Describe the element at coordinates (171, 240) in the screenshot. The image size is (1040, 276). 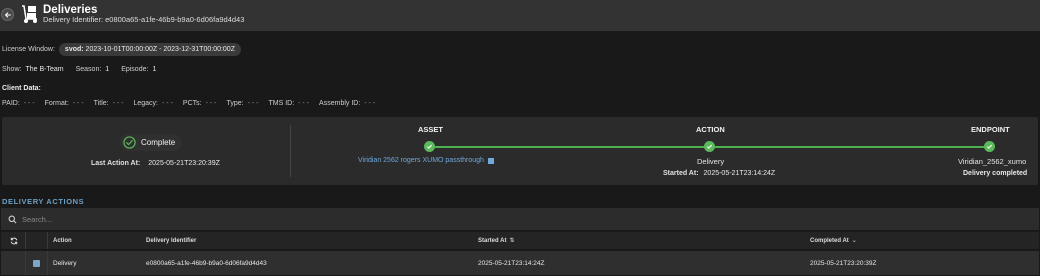
I see `column-header-delivery-identifier: Delivery Identifier` at that location.